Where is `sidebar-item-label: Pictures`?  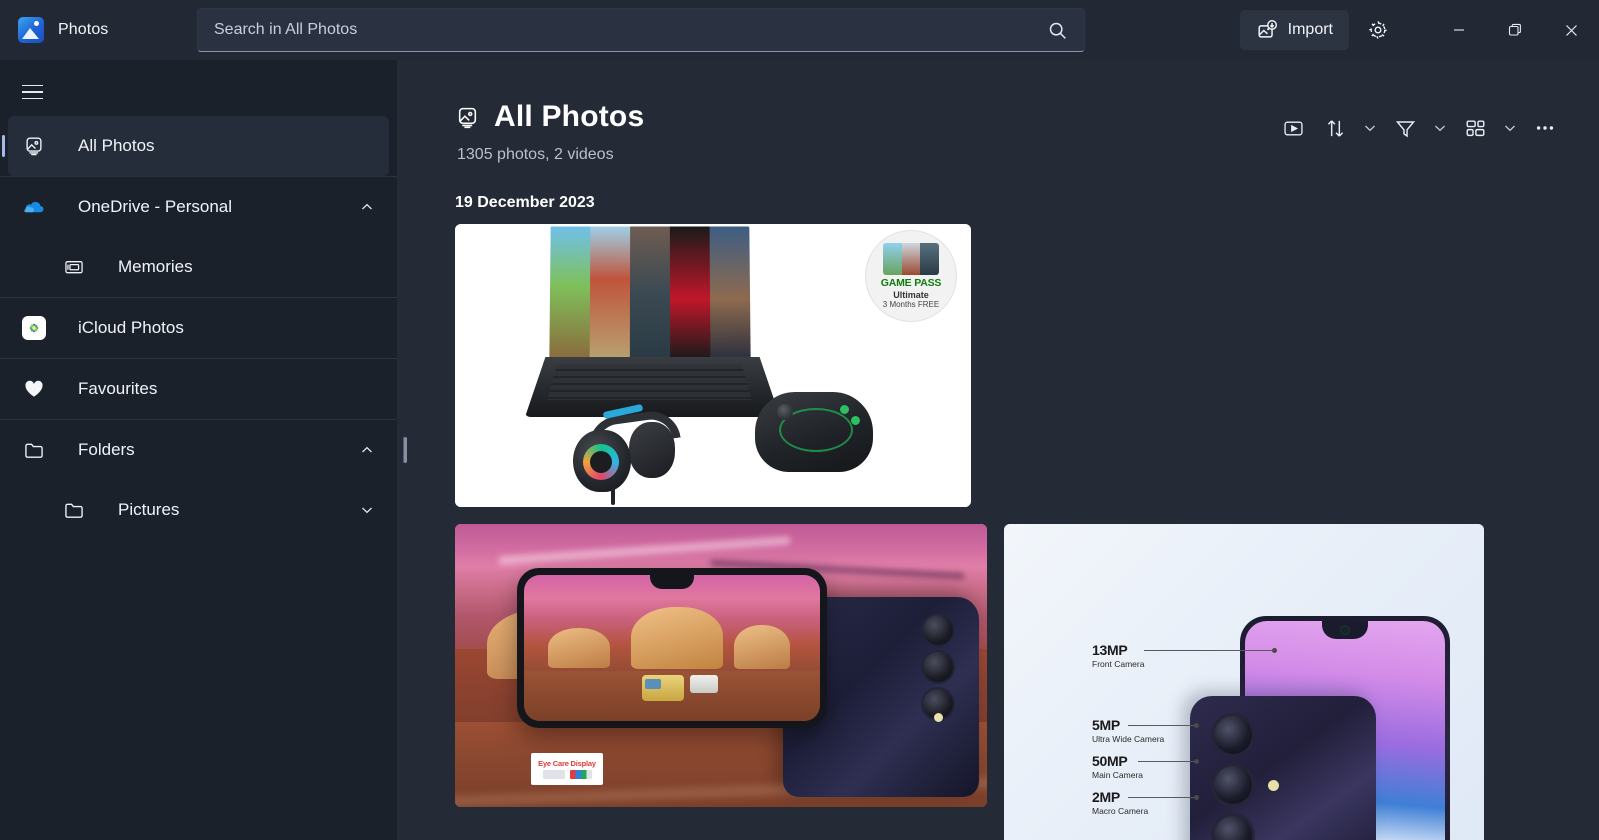
sidebar-item-label: Pictures is located at coordinates (149, 509).